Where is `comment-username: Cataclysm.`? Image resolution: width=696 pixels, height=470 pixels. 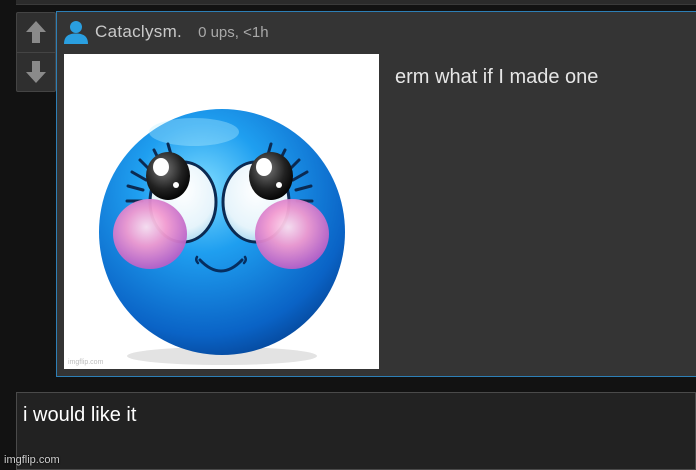
comment-username: Cataclysm. is located at coordinates (138, 32).